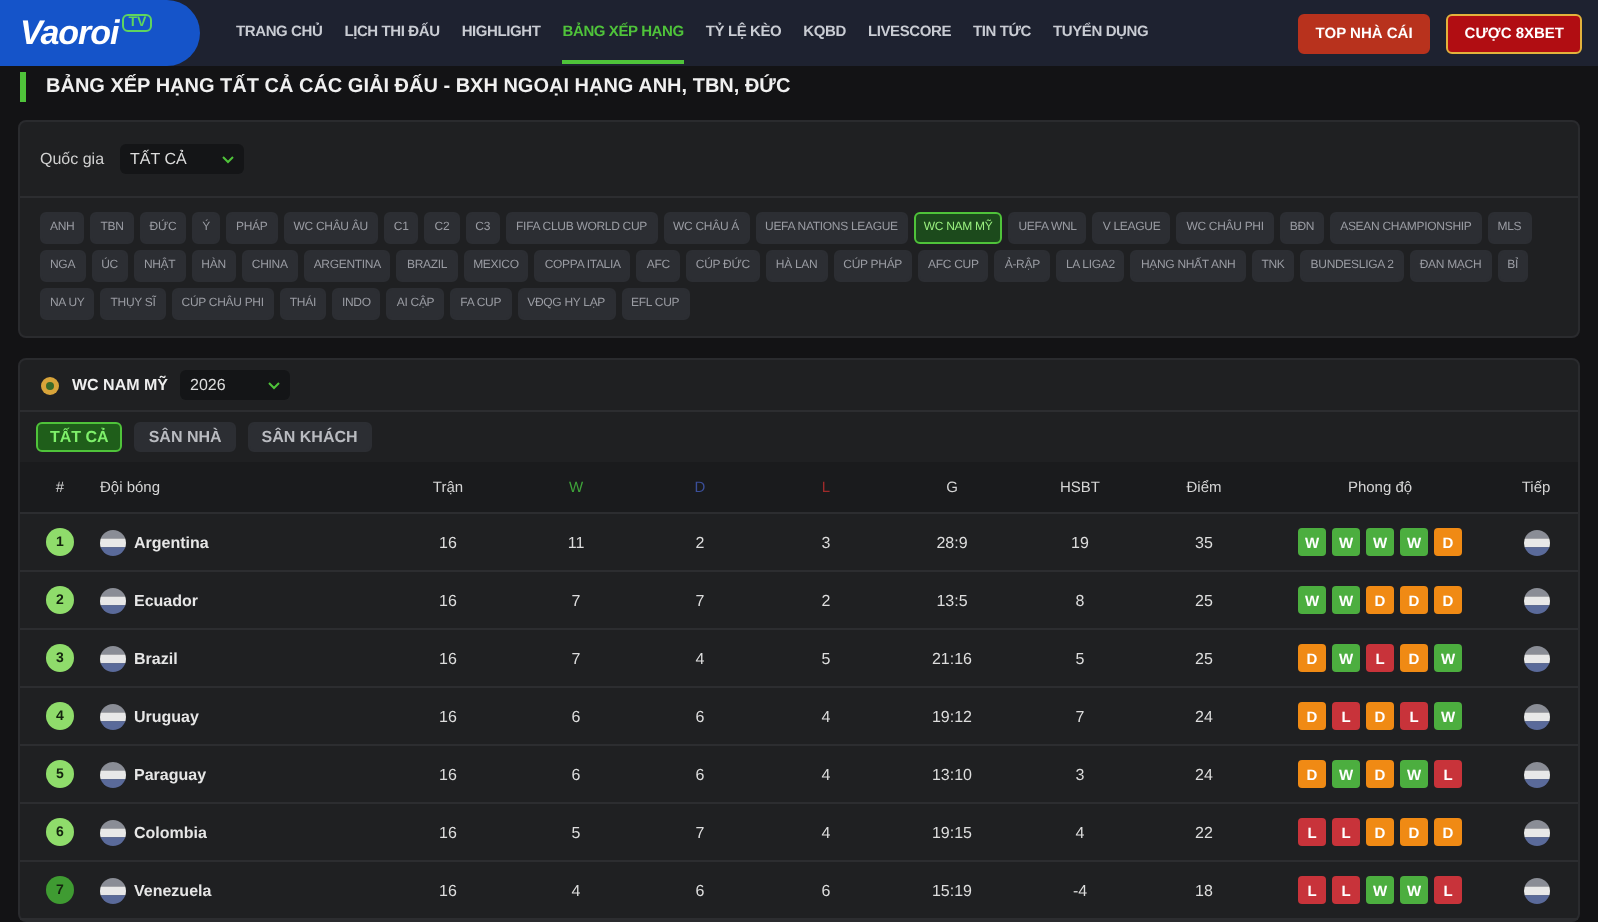  Describe the element at coordinates (952, 832) in the screenshot. I see `table-cell-text: 19:15` at that location.